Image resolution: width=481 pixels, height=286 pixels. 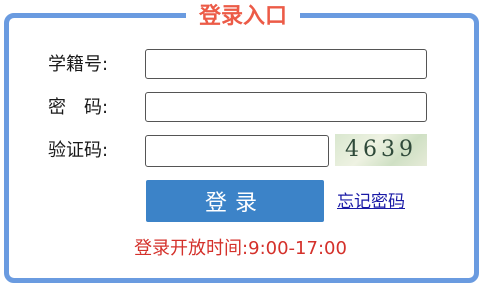 I want to click on forgot-password-link: 忘记密码, so click(x=371, y=202).